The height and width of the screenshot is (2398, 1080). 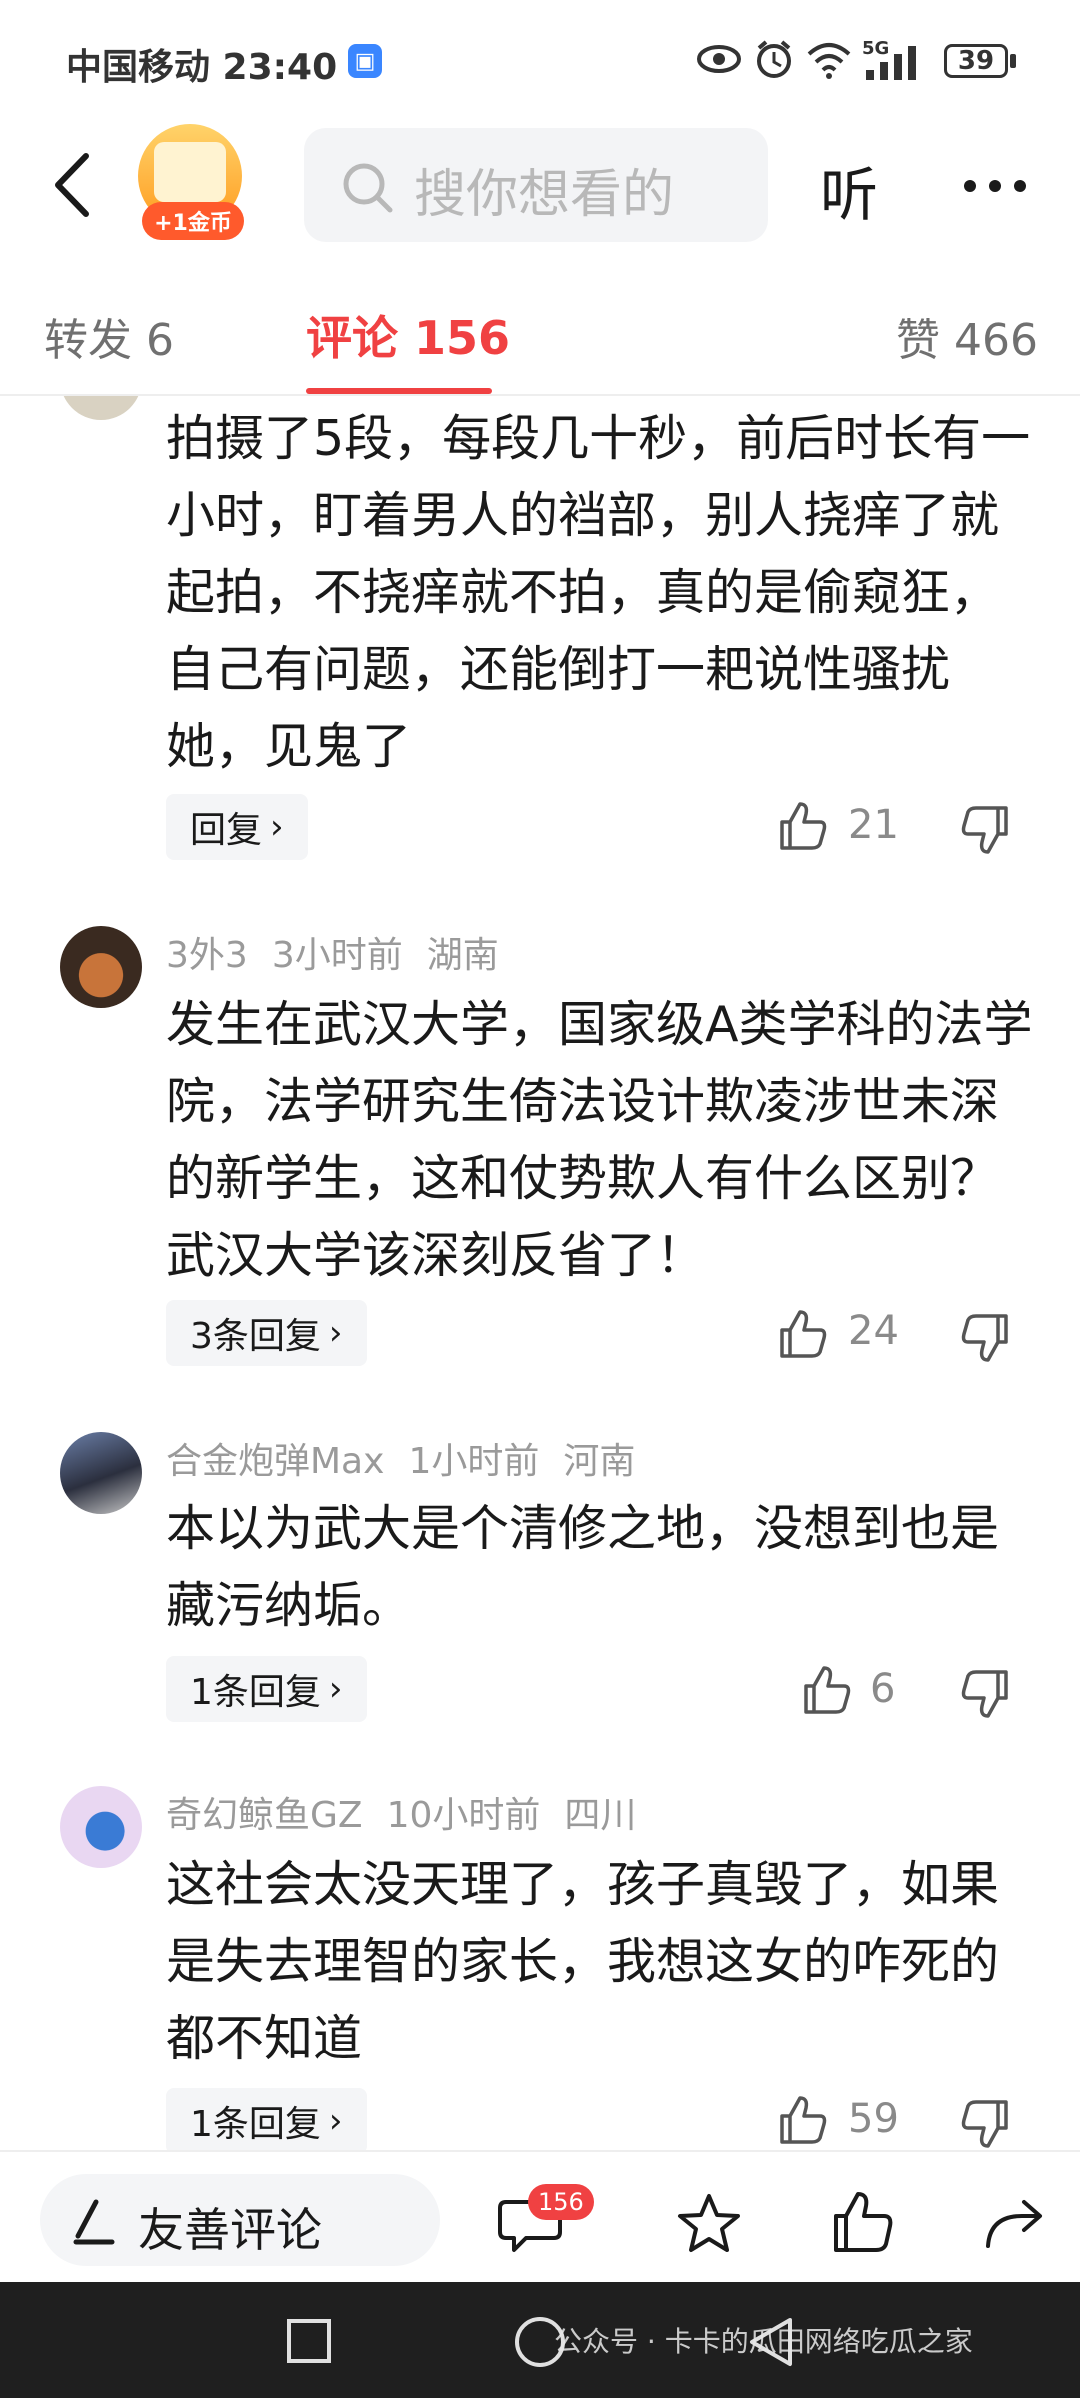 What do you see at coordinates (583, 1567) in the screenshot?
I see `comment-text: 本以为武大是个清修之地，没想到也是藏污纳垢。` at bounding box center [583, 1567].